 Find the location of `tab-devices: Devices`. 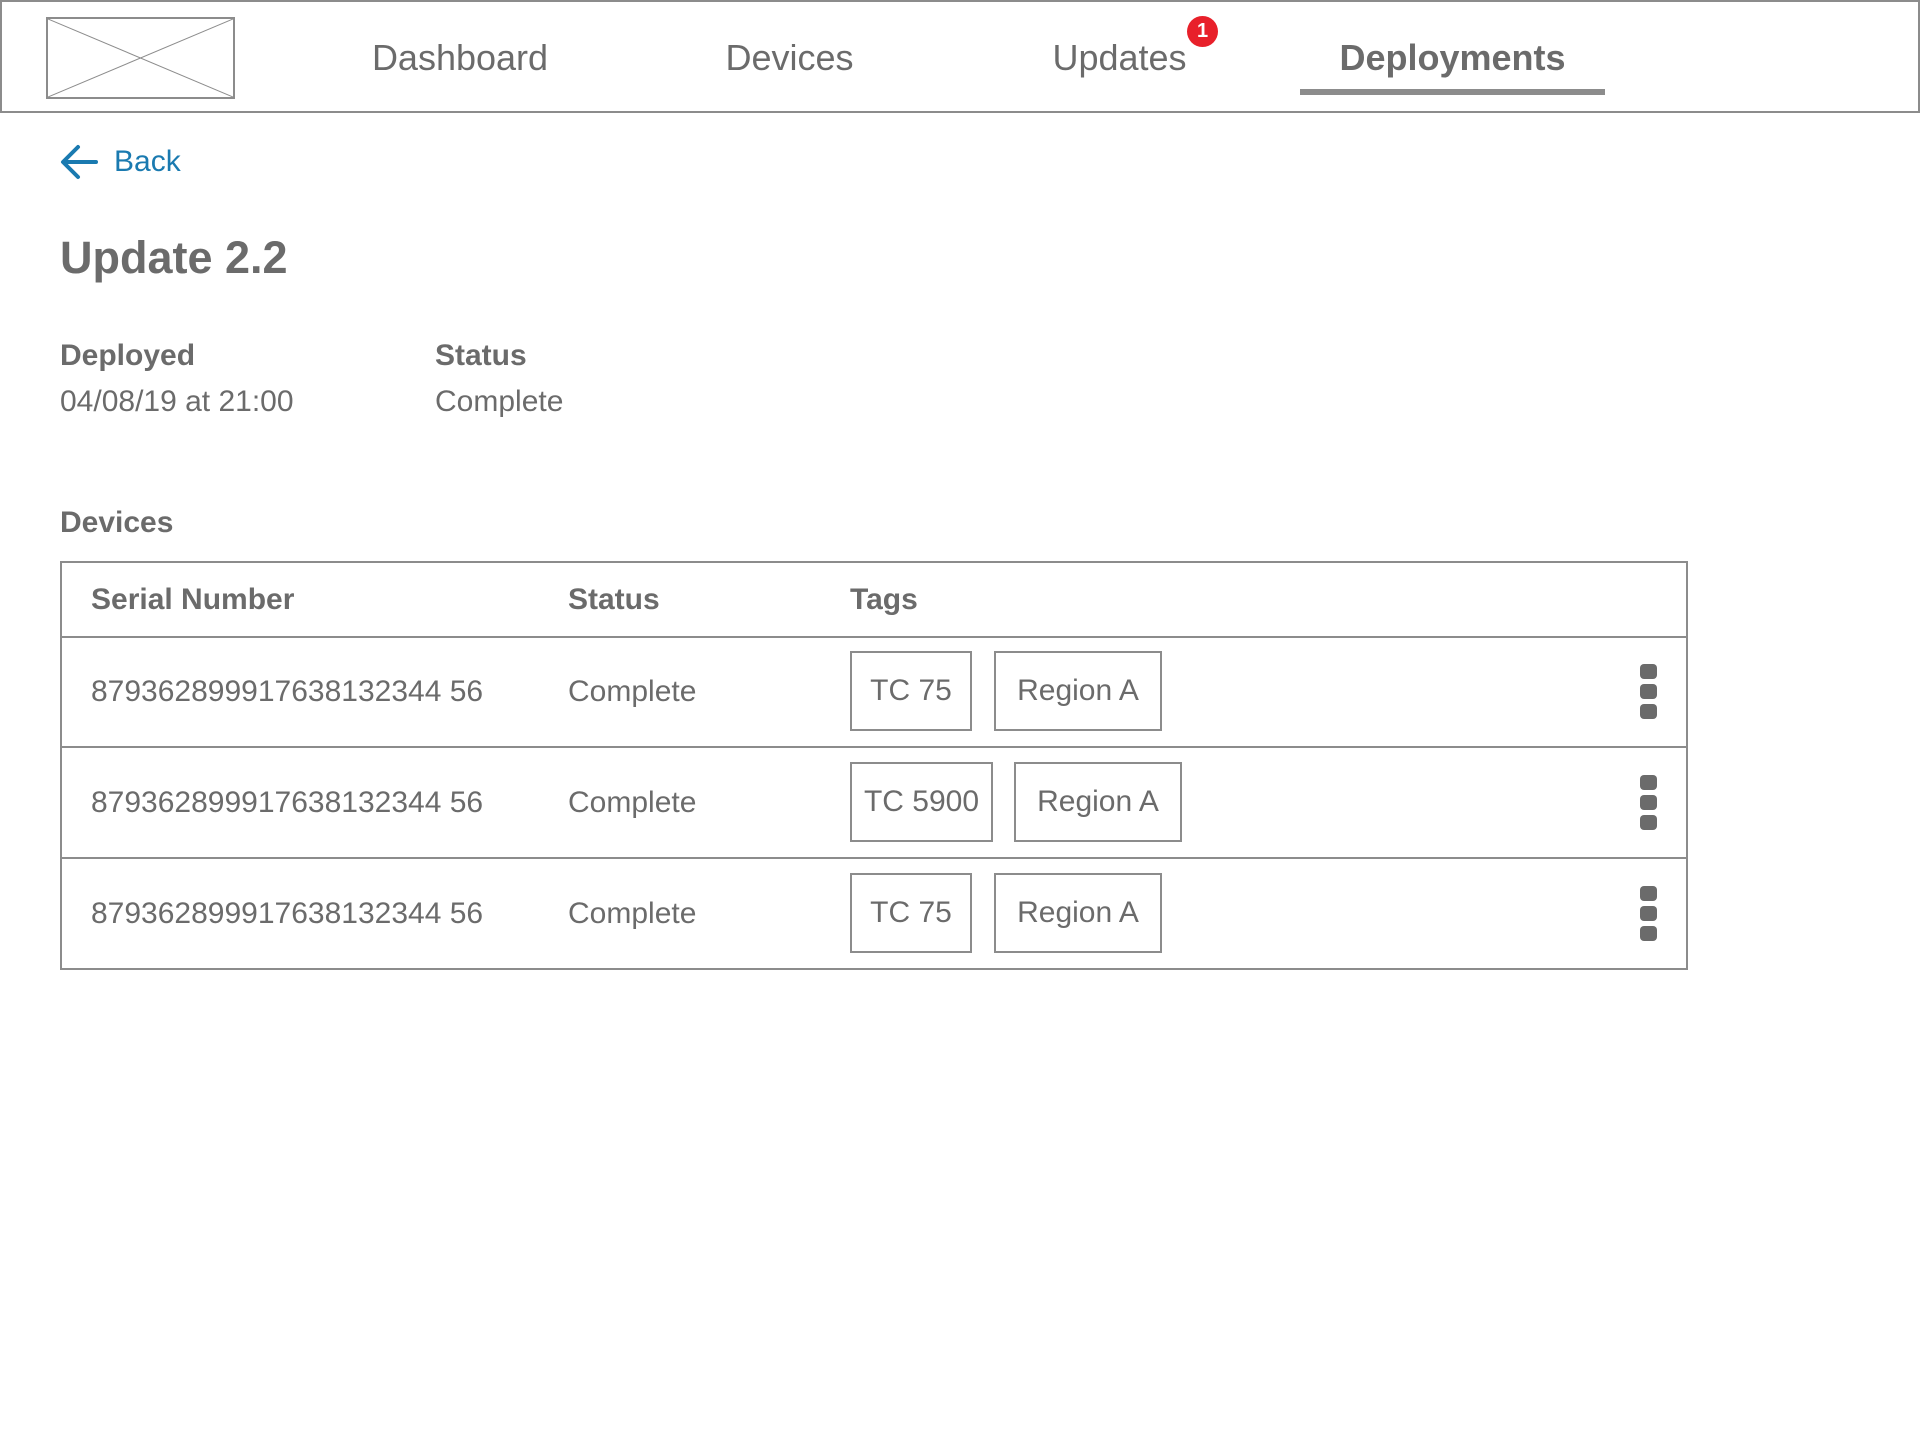

tab-devices: Devices is located at coordinates (789, 58).